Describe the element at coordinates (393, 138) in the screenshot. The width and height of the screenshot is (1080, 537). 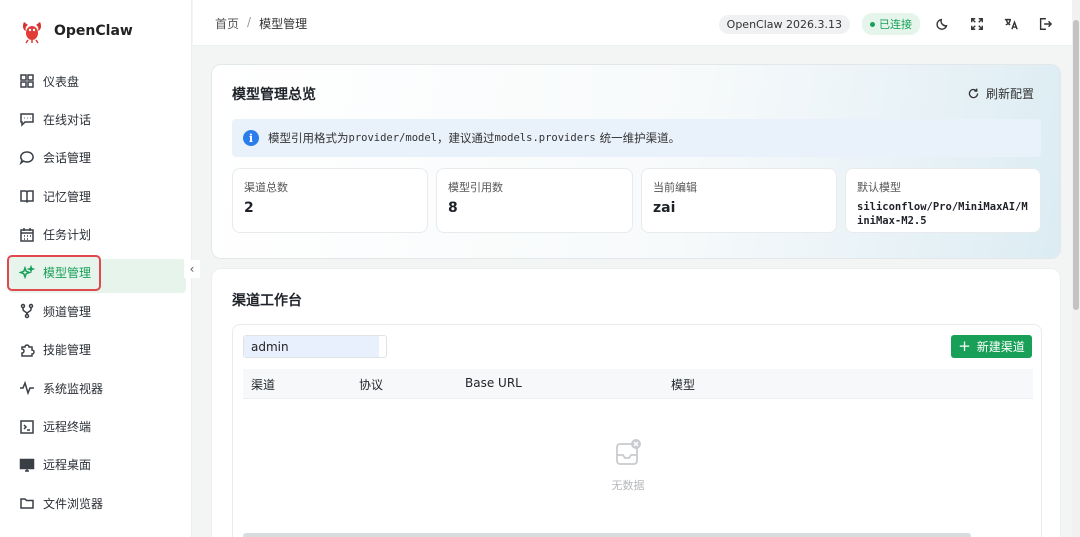
I see `info-code-provider-model: provider/model` at that location.